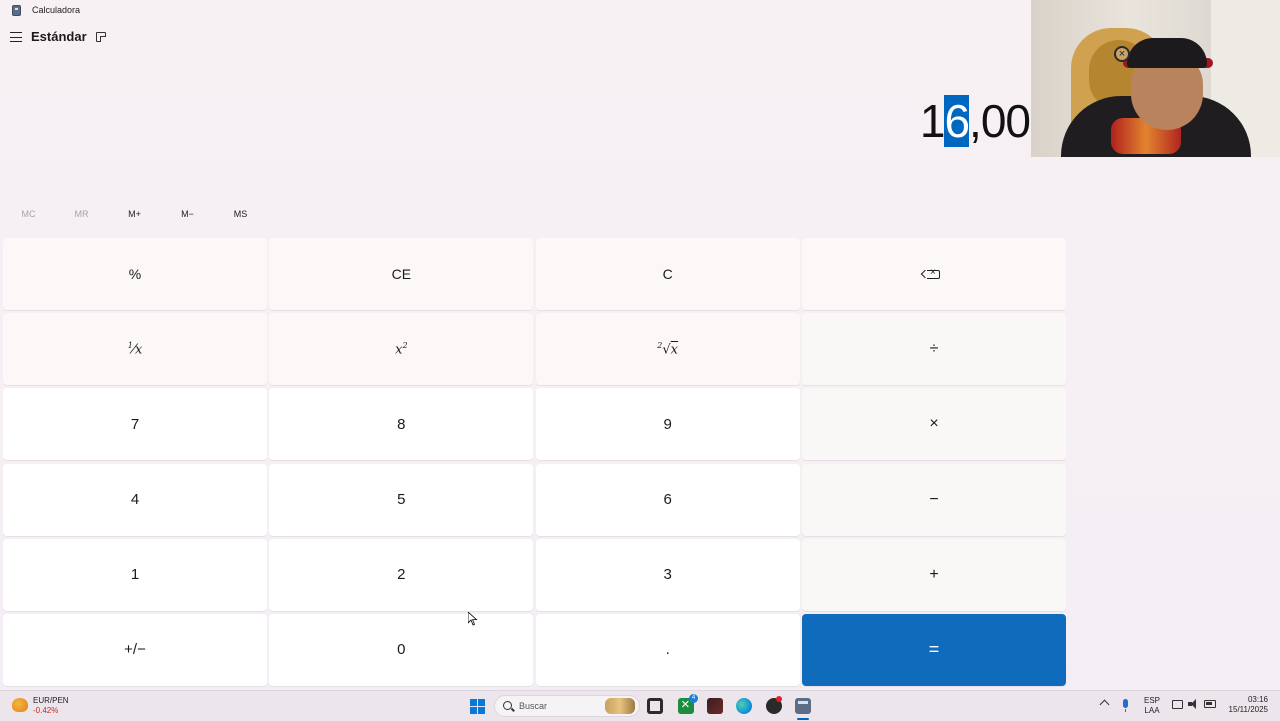 The image size is (1280, 721). I want to click on keep-on-top-icon, so click(101, 37).